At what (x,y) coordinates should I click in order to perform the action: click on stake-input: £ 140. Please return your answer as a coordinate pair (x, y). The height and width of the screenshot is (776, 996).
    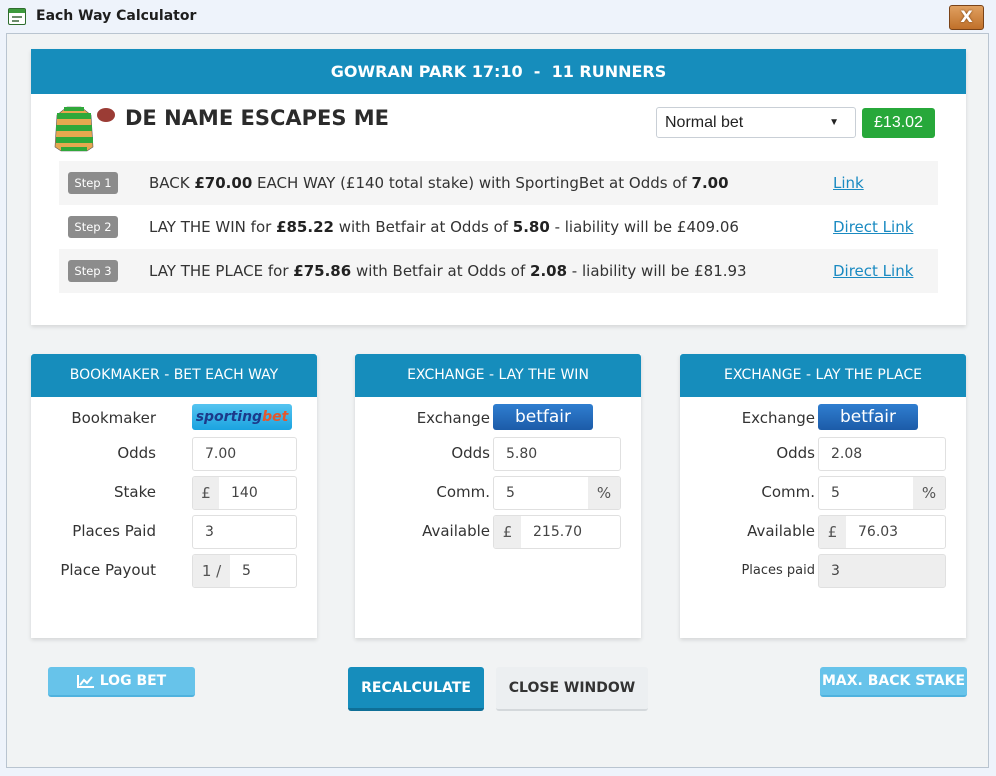
    Looking at the image, I should click on (244, 493).